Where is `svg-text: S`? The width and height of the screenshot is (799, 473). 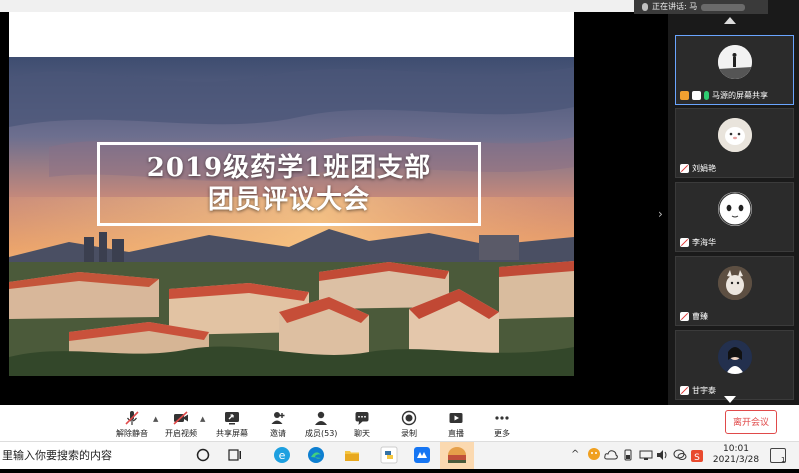
svg-text: S is located at coordinates (697, 458).